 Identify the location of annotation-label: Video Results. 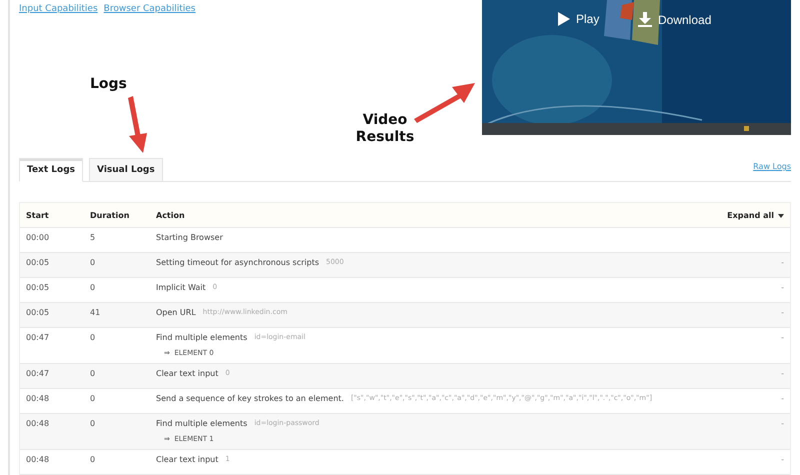
(385, 129).